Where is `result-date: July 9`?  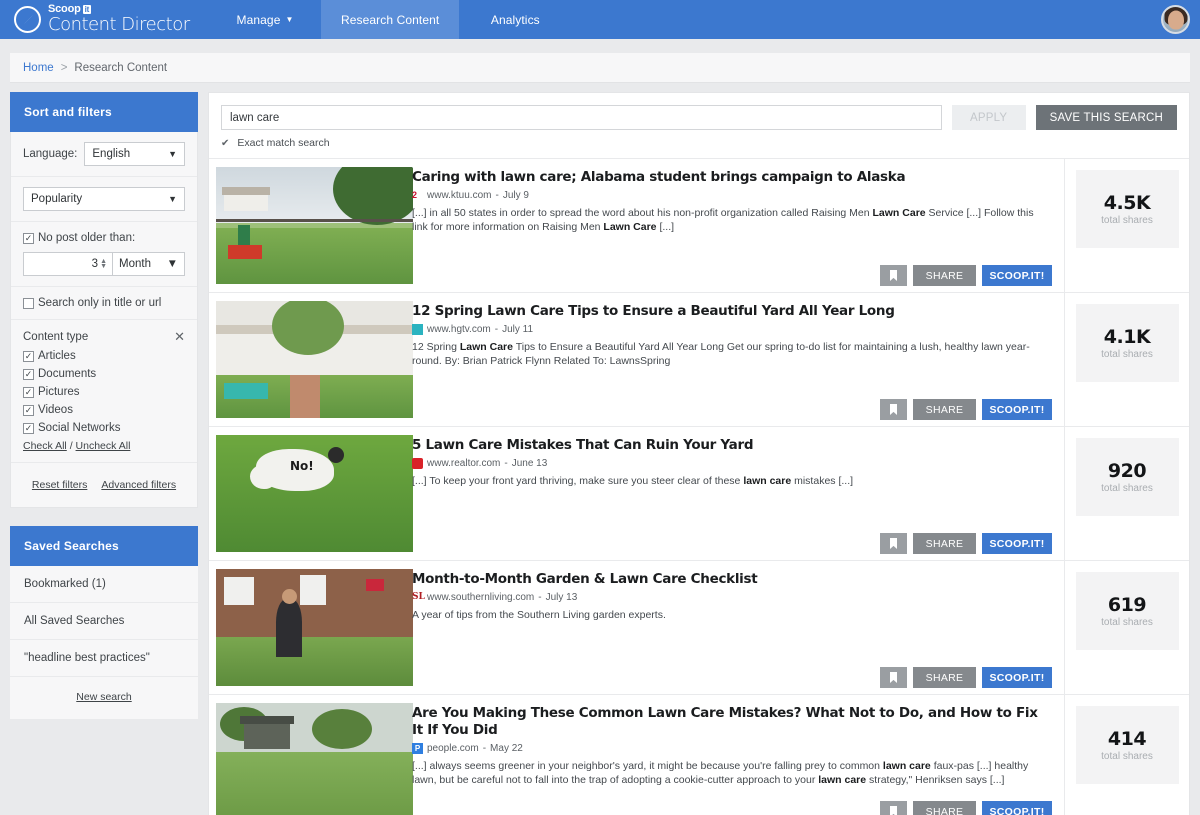
result-date: July 9 is located at coordinates (515, 195).